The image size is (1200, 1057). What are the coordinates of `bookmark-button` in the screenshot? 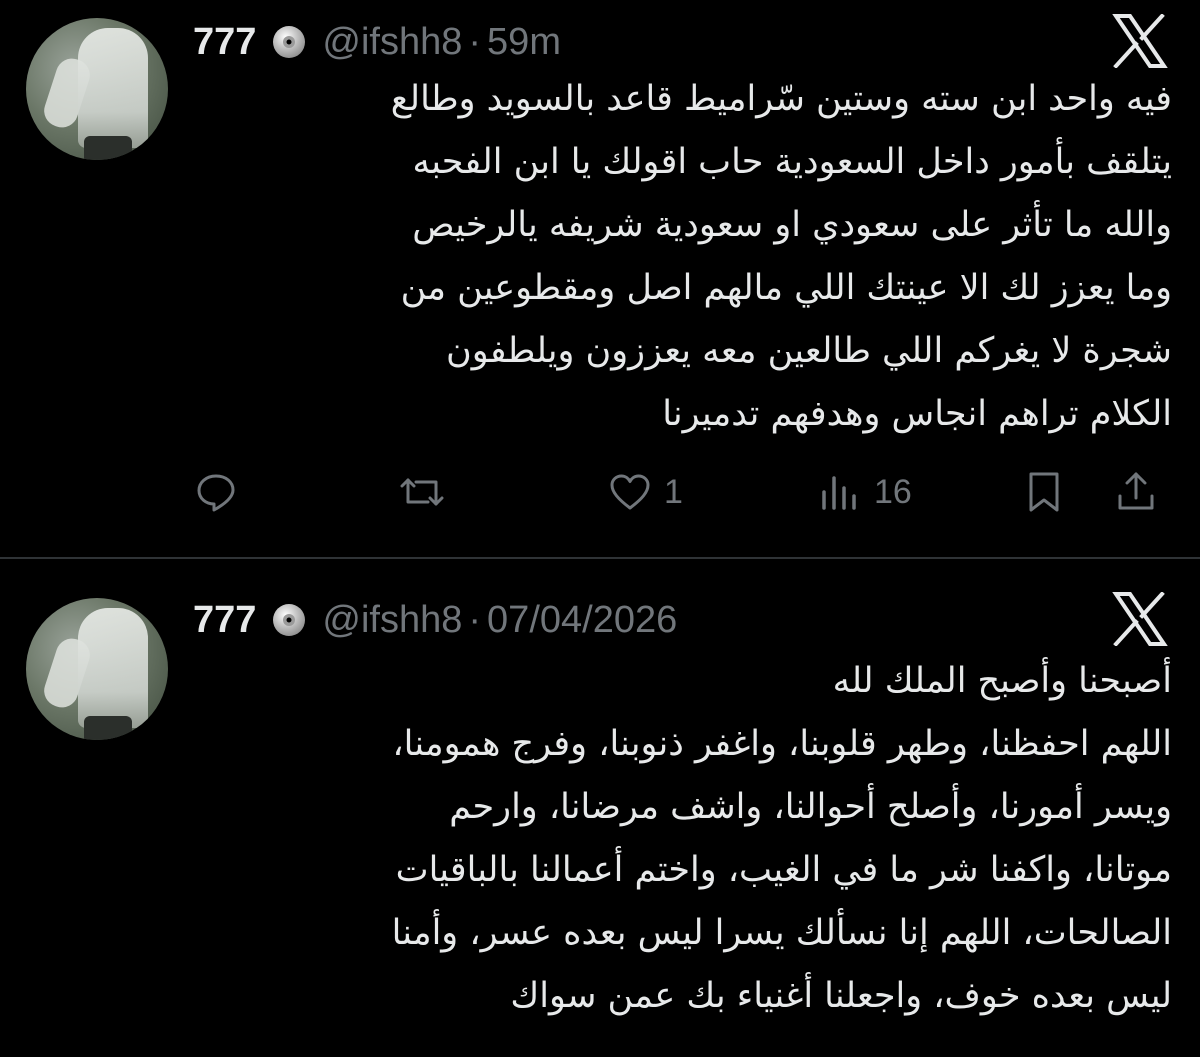 It's located at (1044, 492).